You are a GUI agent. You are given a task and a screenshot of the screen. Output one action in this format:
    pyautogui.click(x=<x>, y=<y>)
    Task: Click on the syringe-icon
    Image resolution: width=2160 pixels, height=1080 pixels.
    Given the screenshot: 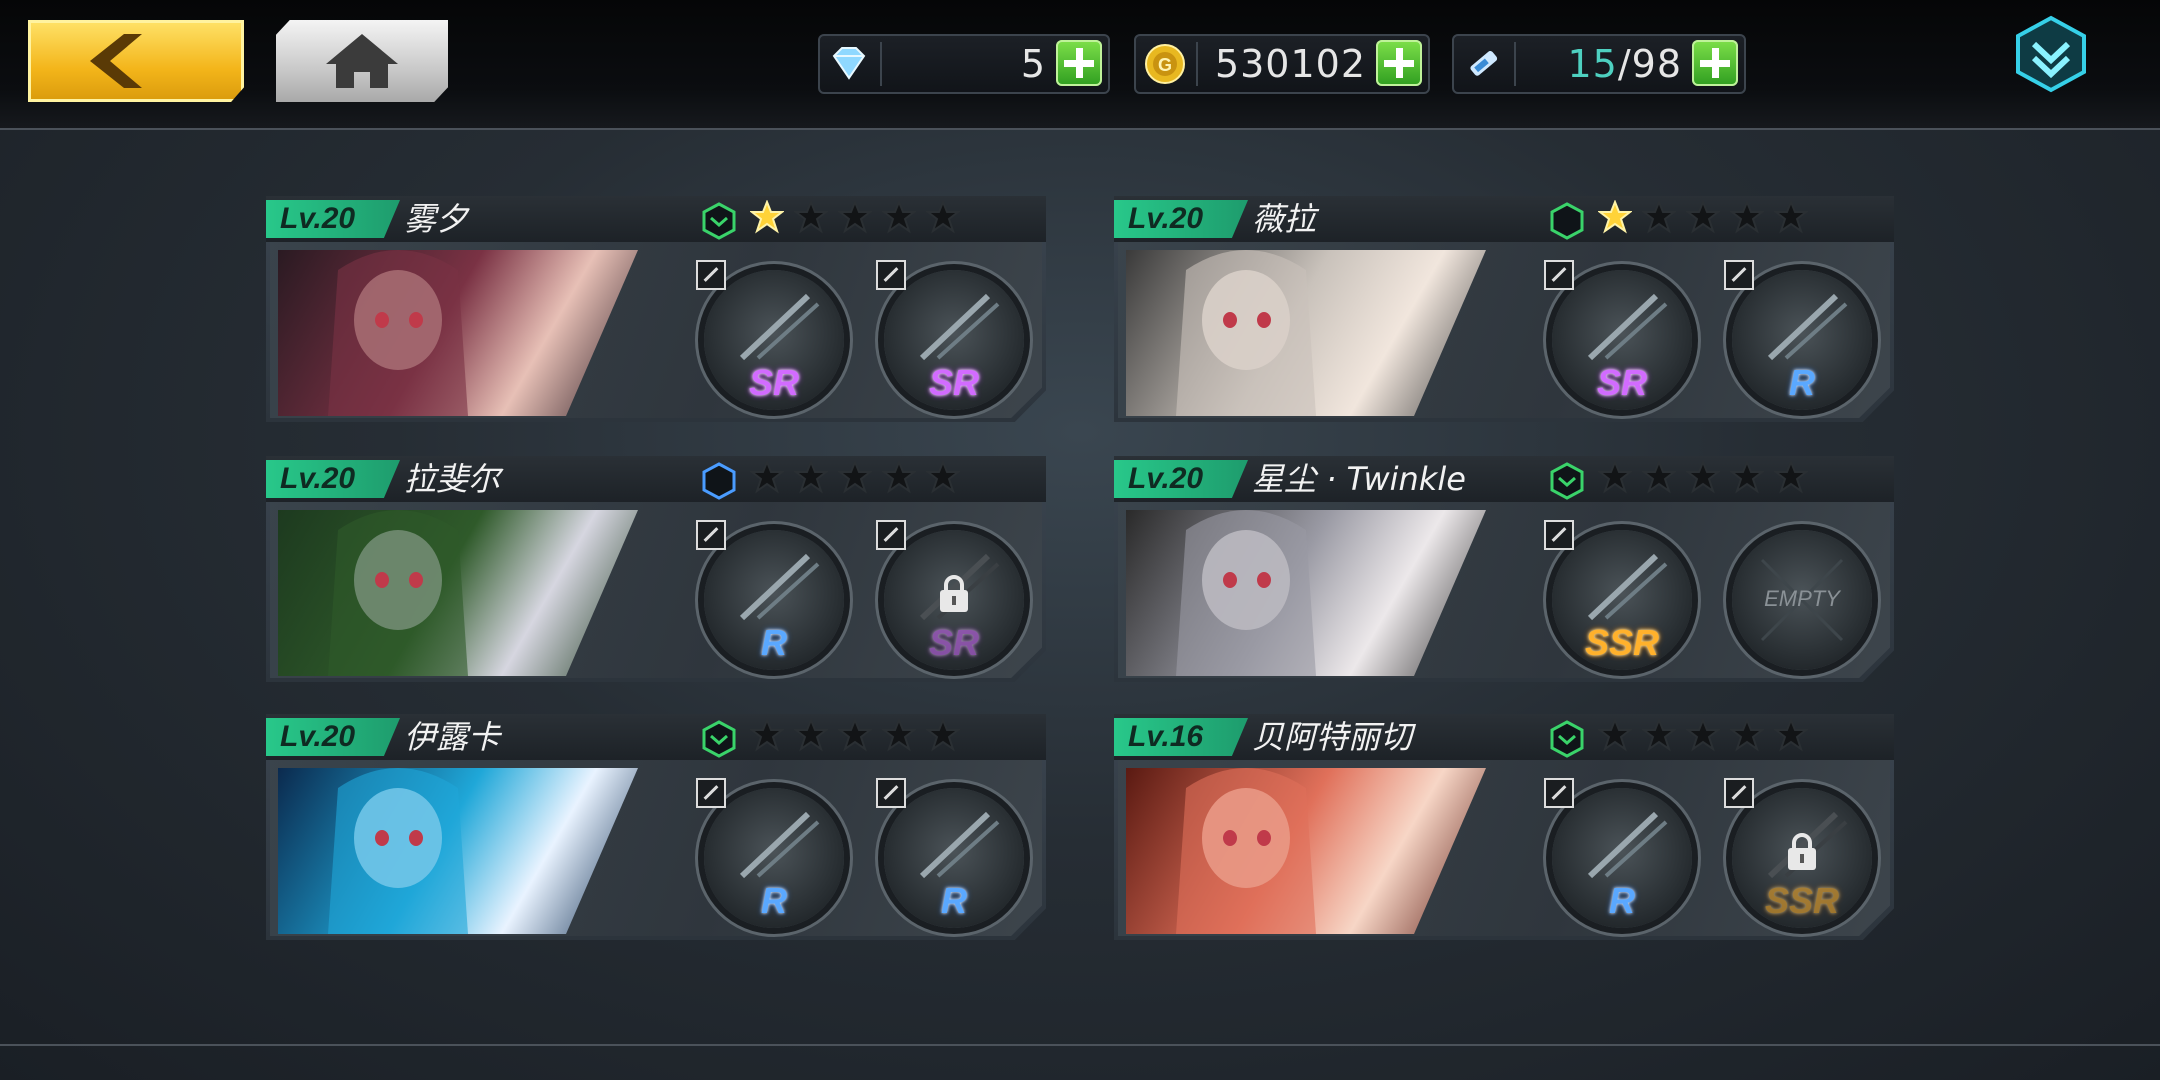 What is the action you would take?
    pyautogui.click(x=1484, y=63)
    